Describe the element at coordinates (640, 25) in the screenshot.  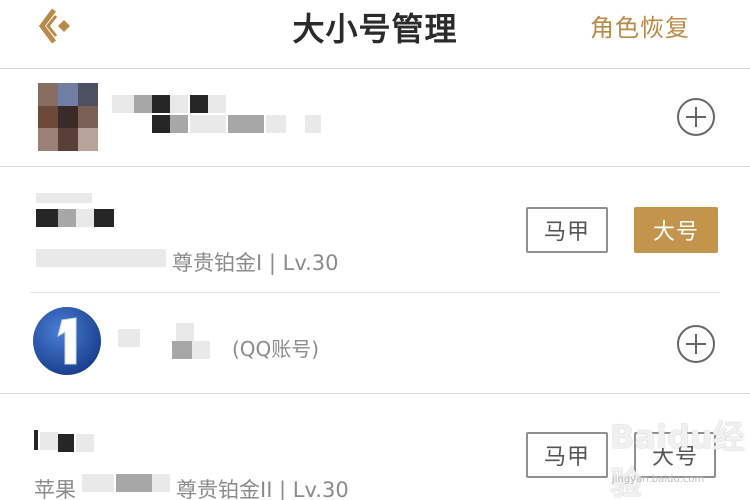
I see `role-restore-link: 角色恢复` at that location.